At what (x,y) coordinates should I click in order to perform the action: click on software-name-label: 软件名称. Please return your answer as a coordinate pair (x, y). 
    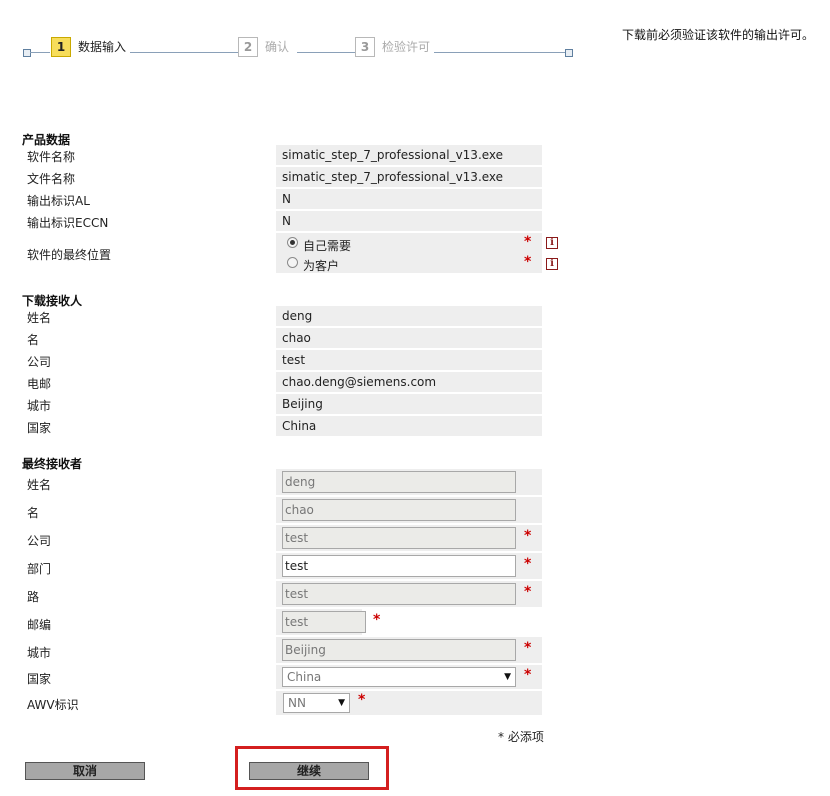
    Looking at the image, I should click on (51, 157).